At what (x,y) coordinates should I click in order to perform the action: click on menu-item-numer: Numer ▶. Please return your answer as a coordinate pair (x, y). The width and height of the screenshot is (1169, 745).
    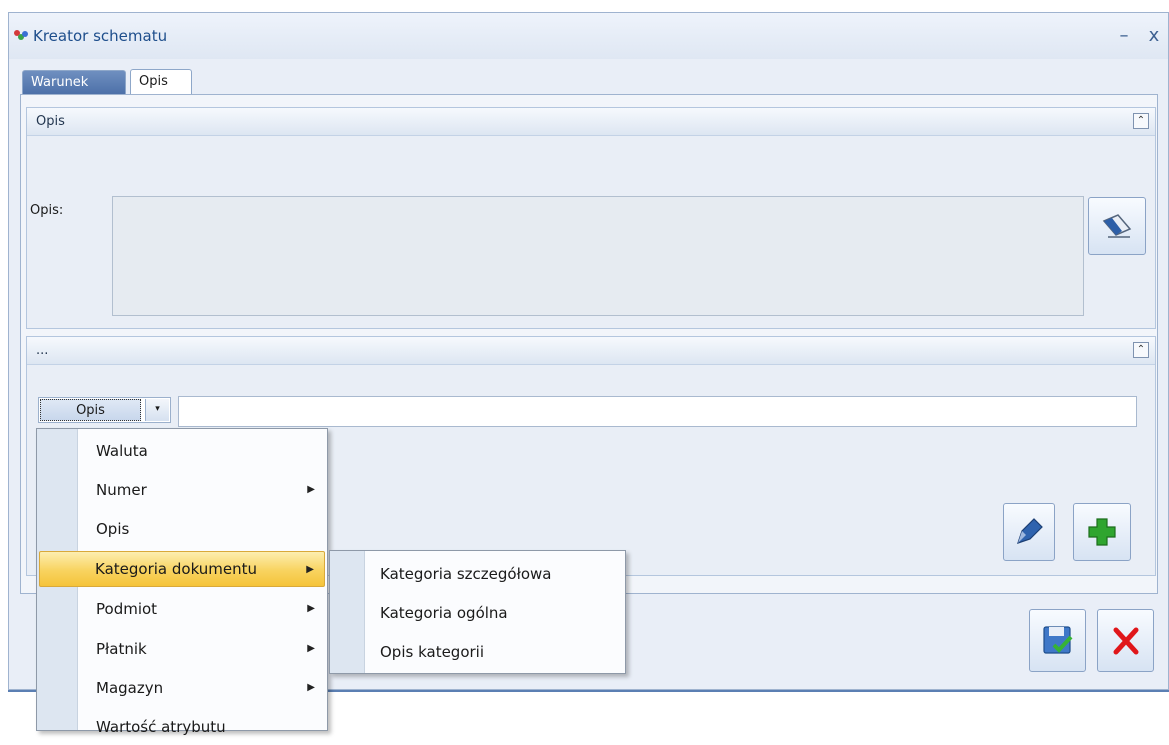
    Looking at the image, I should click on (182, 490).